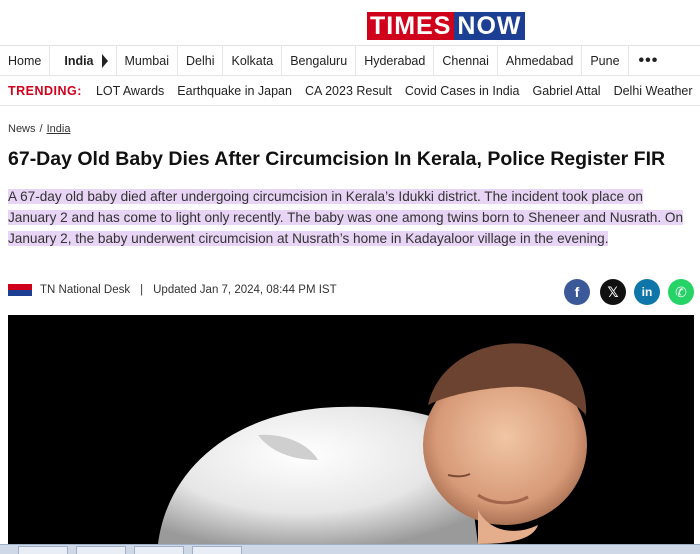 The width and height of the screenshot is (700, 554). Describe the element at coordinates (572, 91) in the screenshot. I see `trending-item: Gabriel Attal` at that location.